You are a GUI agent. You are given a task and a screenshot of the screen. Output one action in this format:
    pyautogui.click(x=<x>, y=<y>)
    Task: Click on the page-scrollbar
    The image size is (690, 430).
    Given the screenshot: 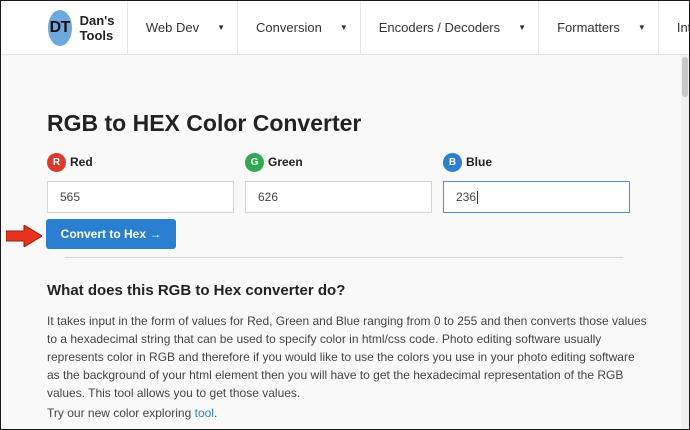 What is the action you would take?
    pyautogui.click(x=685, y=242)
    